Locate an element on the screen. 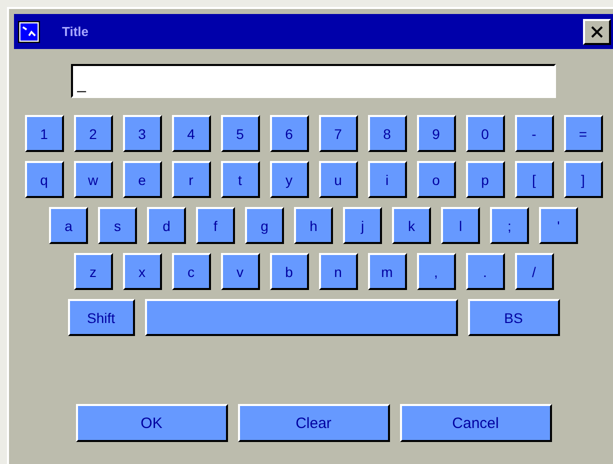  key-button: 4 is located at coordinates (191, 133).